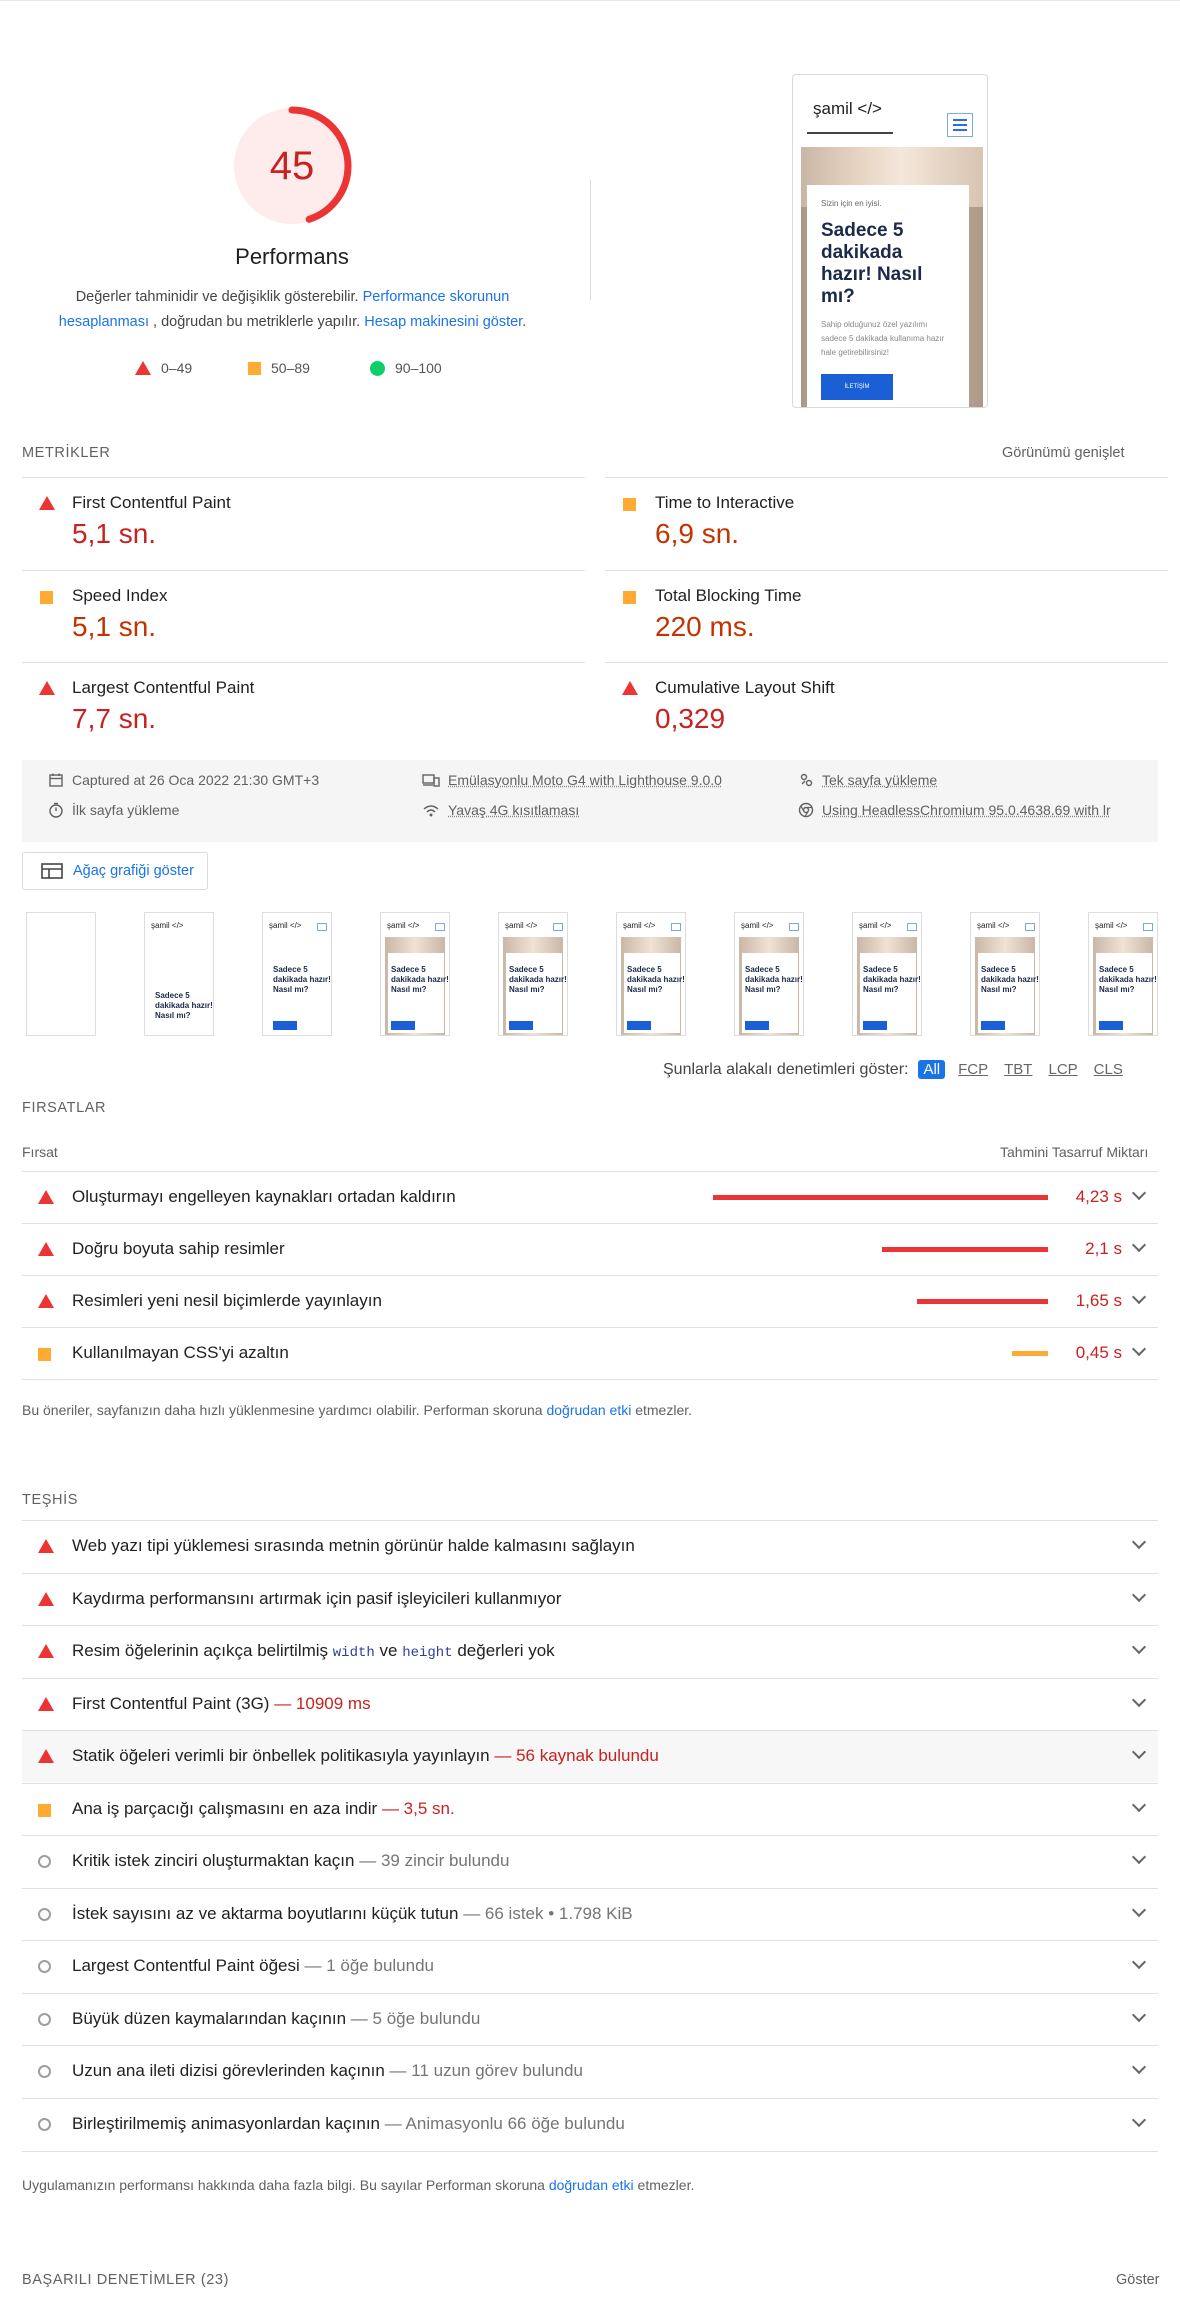 This screenshot has height=2301, width=1180. I want to click on passed-audits-show-toggle: Göster, so click(1138, 2280).